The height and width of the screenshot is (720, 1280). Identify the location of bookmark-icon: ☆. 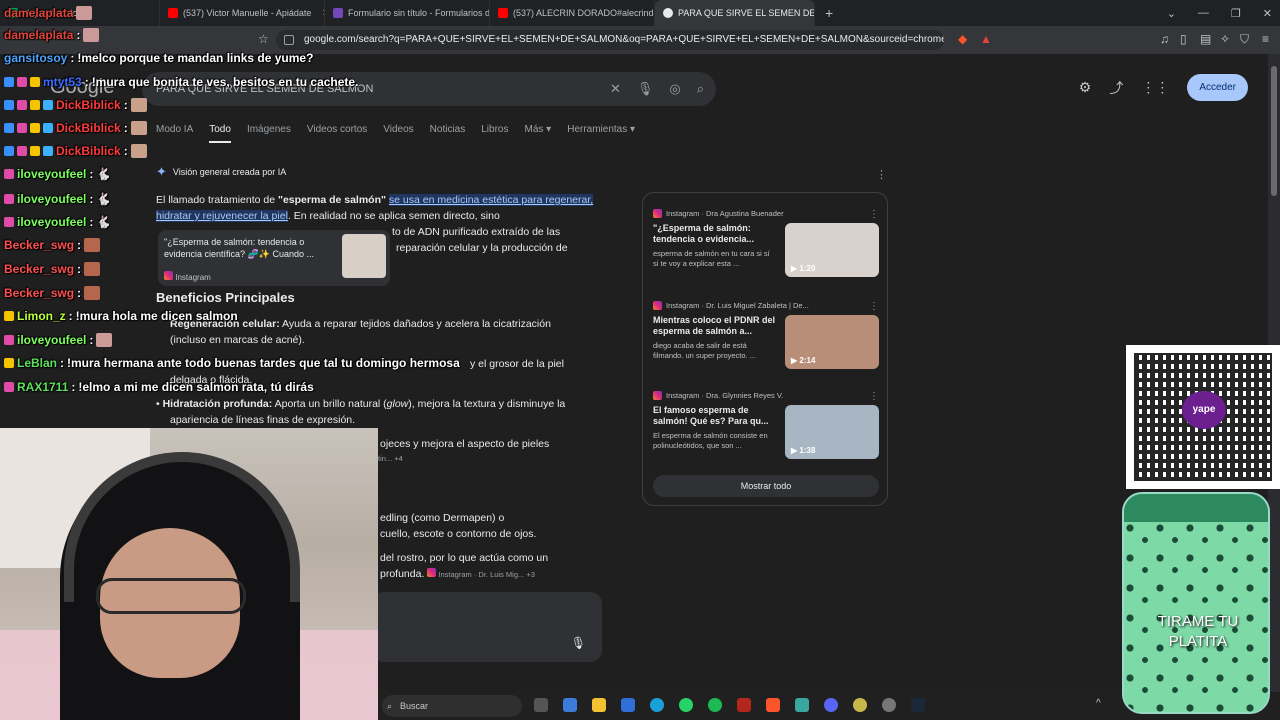
(263, 39).